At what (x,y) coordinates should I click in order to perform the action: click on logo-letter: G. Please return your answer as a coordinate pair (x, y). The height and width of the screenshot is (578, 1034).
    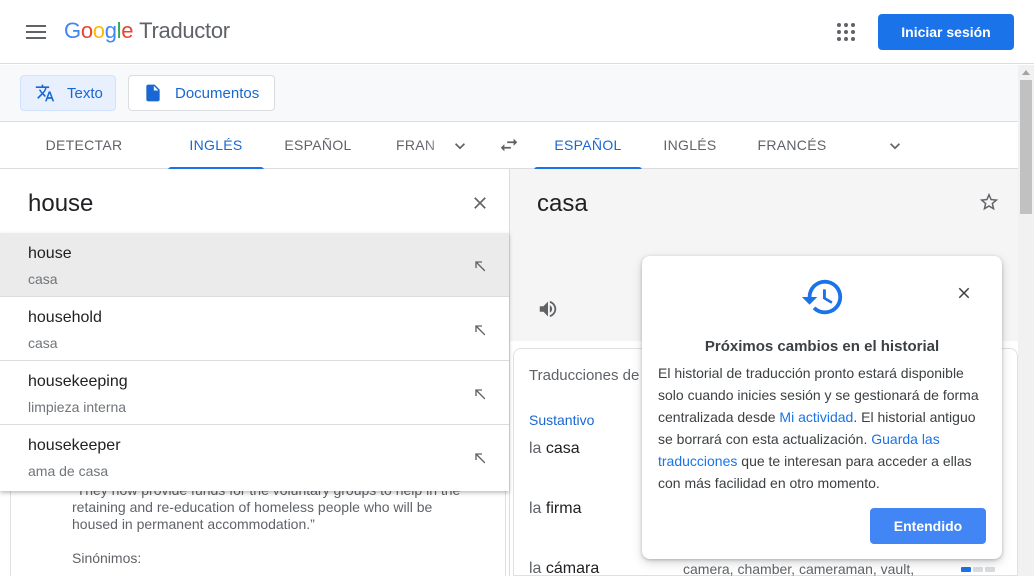
    Looking at the image, I should click on (72, 30).